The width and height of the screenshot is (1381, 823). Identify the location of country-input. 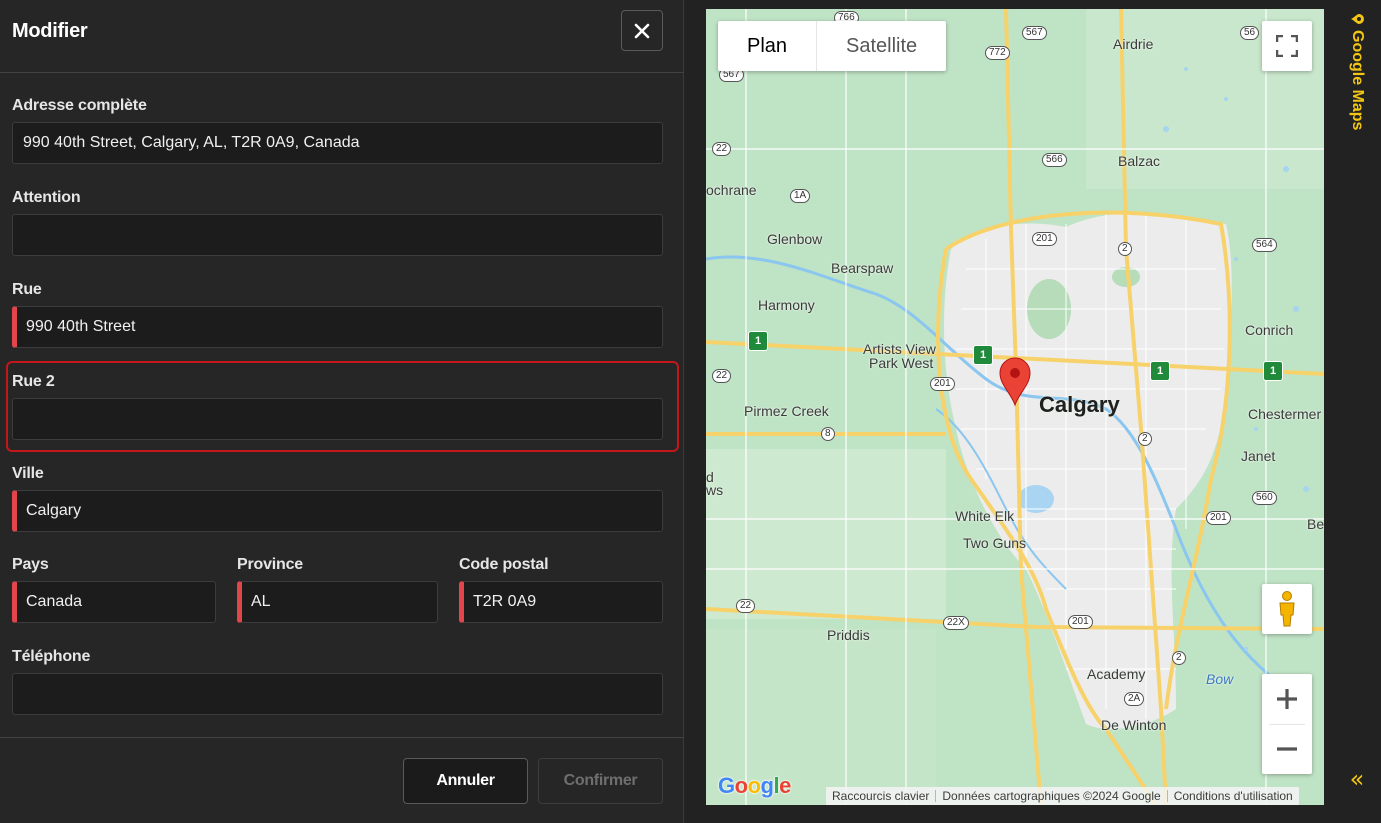
(114, 602).